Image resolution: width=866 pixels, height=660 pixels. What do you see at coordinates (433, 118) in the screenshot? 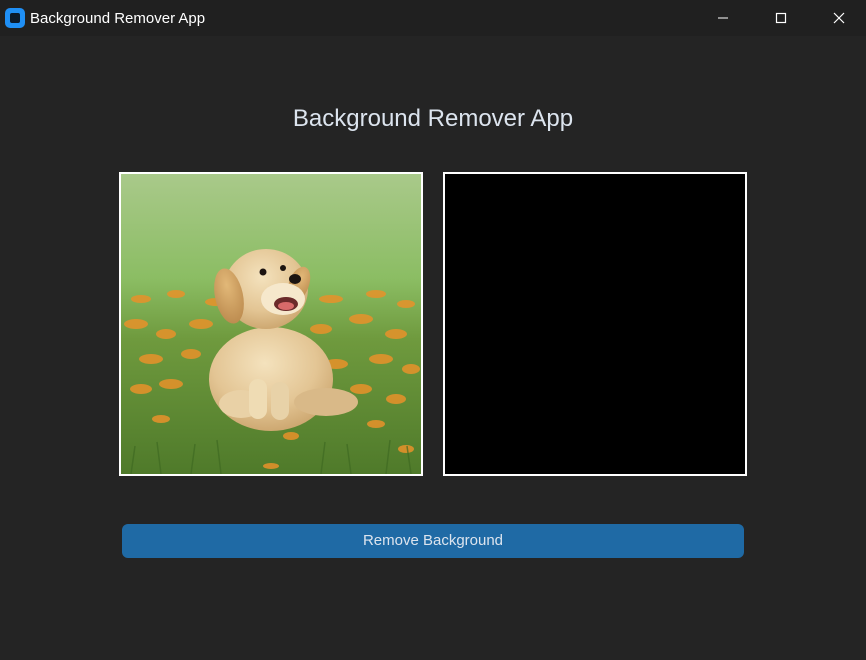
I see `page-title: Background Remover App` at bounding box center [433, 118].